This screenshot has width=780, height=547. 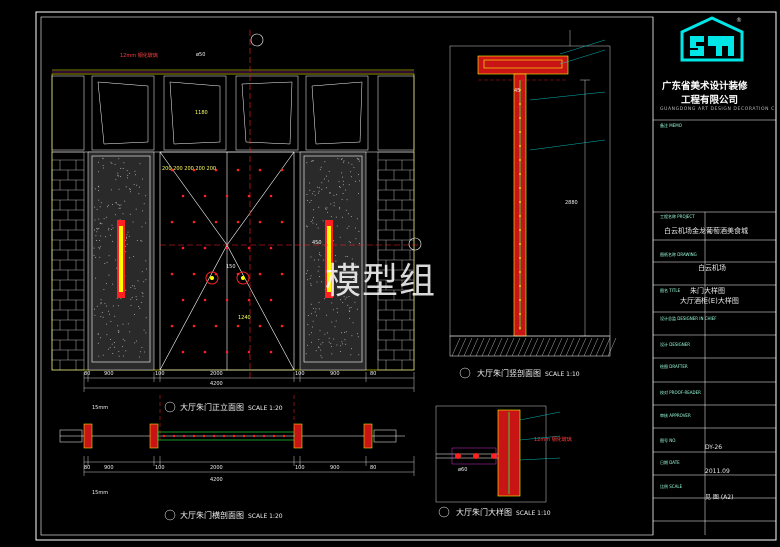 What do you see at coordinates (709, 301) in the screenshot?
I see `title-value-2: 大厅酒柜(E)大样图` at bounding box center [709, 301].